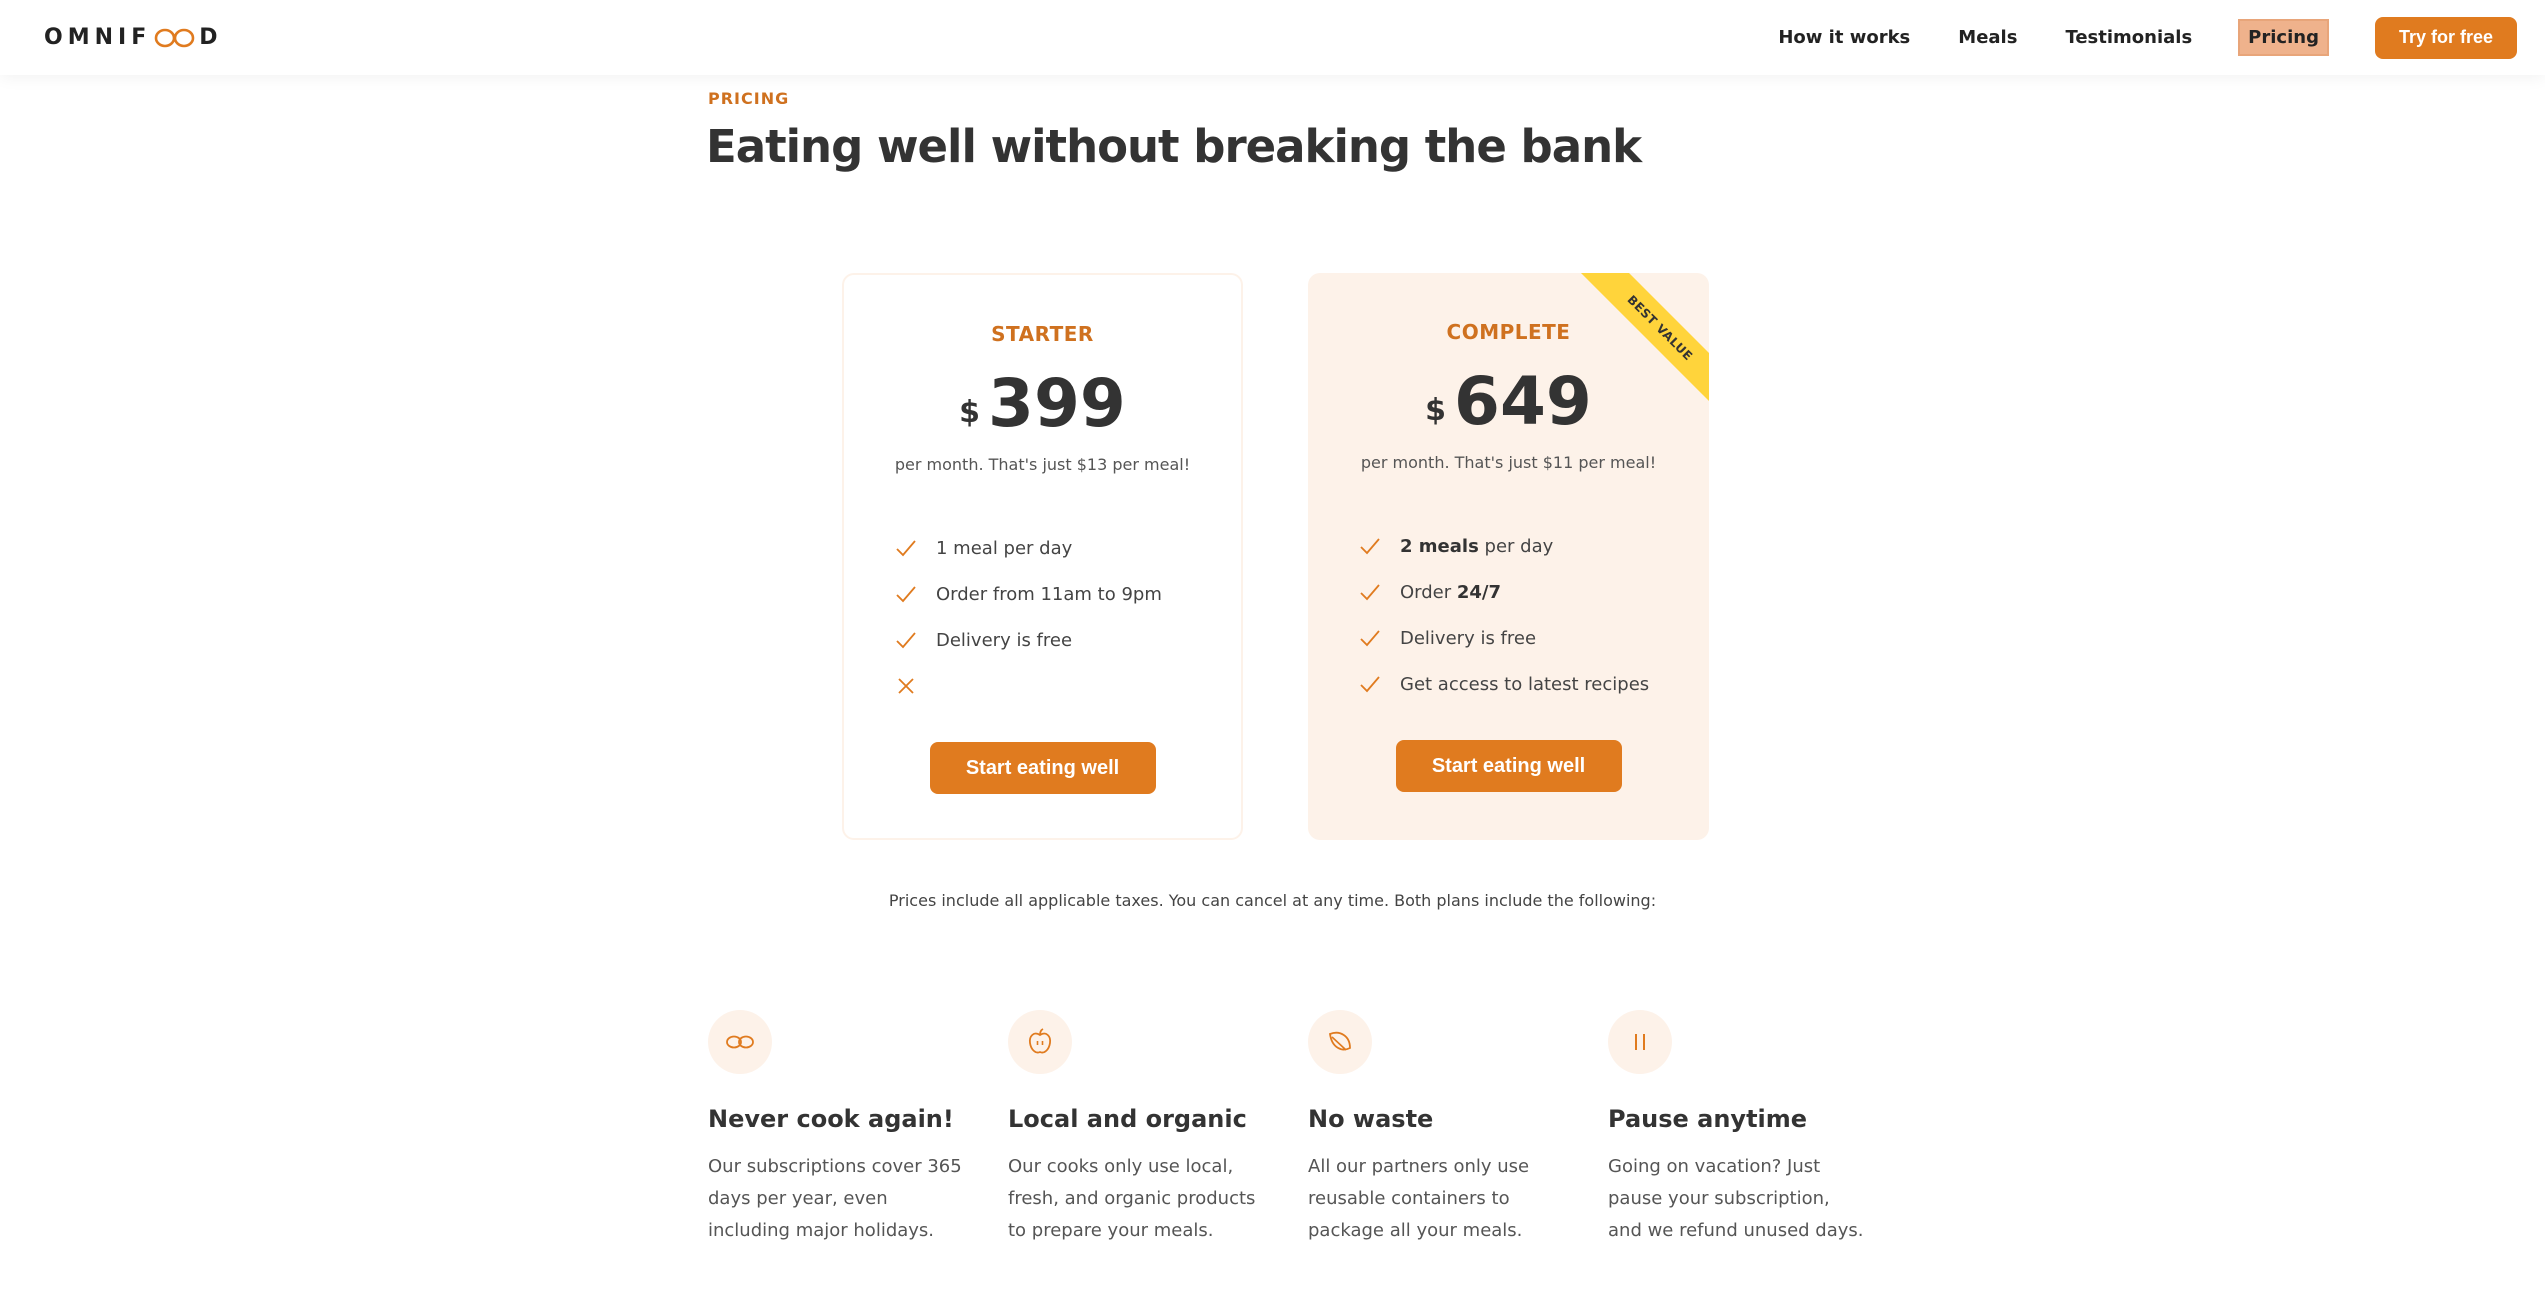 The image size is (2545, 1300). Describe the element at coordinates (1439, 546) in the screenshot. I see `feature-text-bold: 2 meals` at that location.